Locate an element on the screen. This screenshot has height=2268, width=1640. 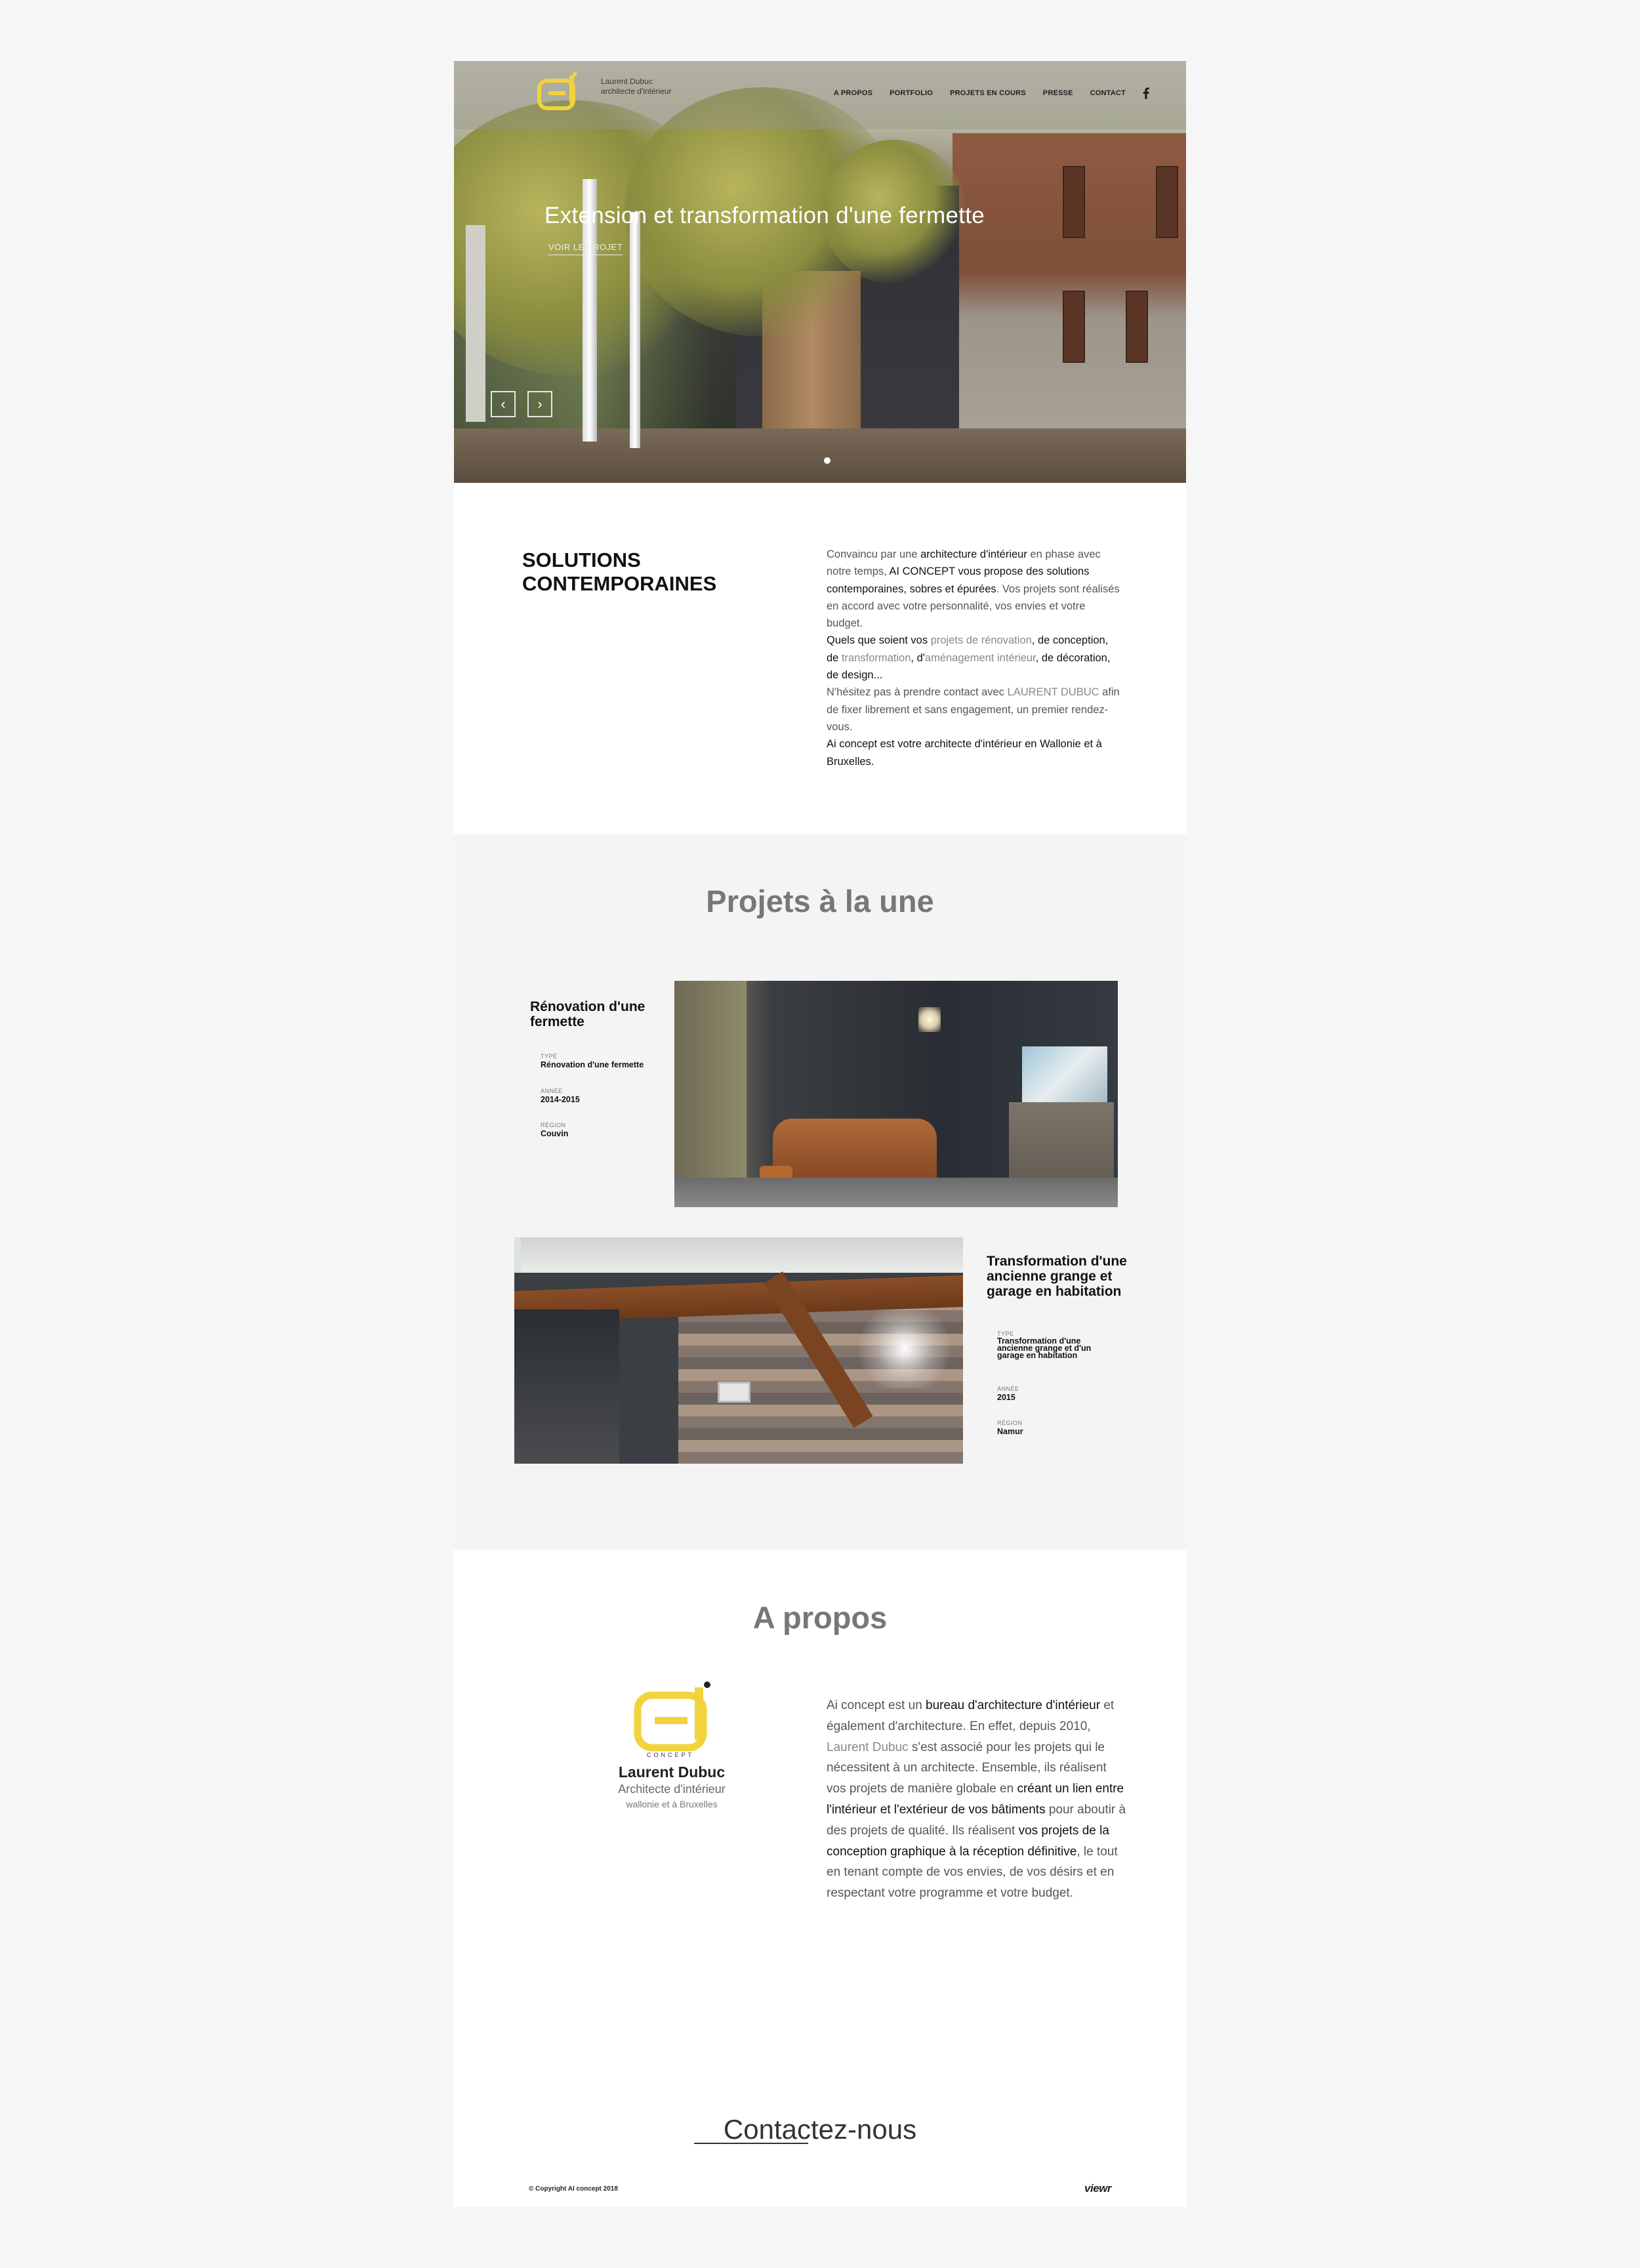
contact-link: Contactez-nous is located at coordinates (820, 2129).